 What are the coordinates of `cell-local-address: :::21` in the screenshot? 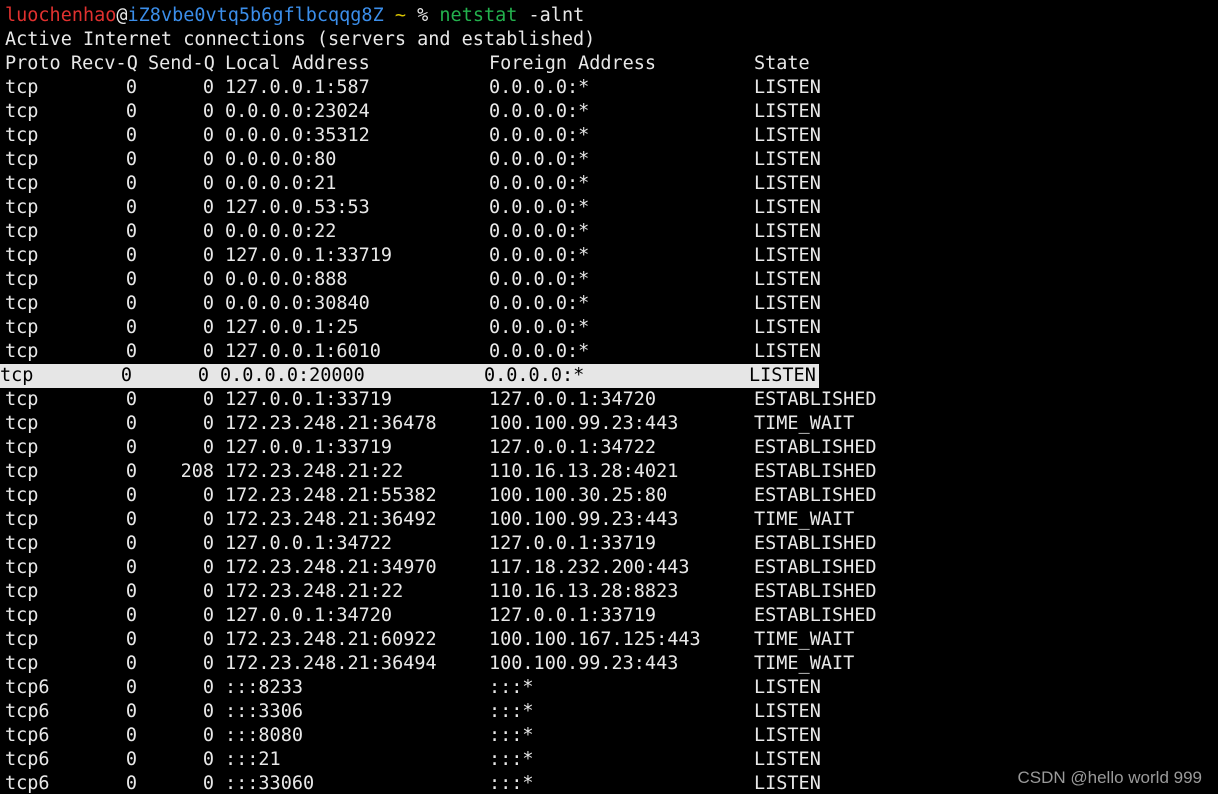 It's located at (253, 759).